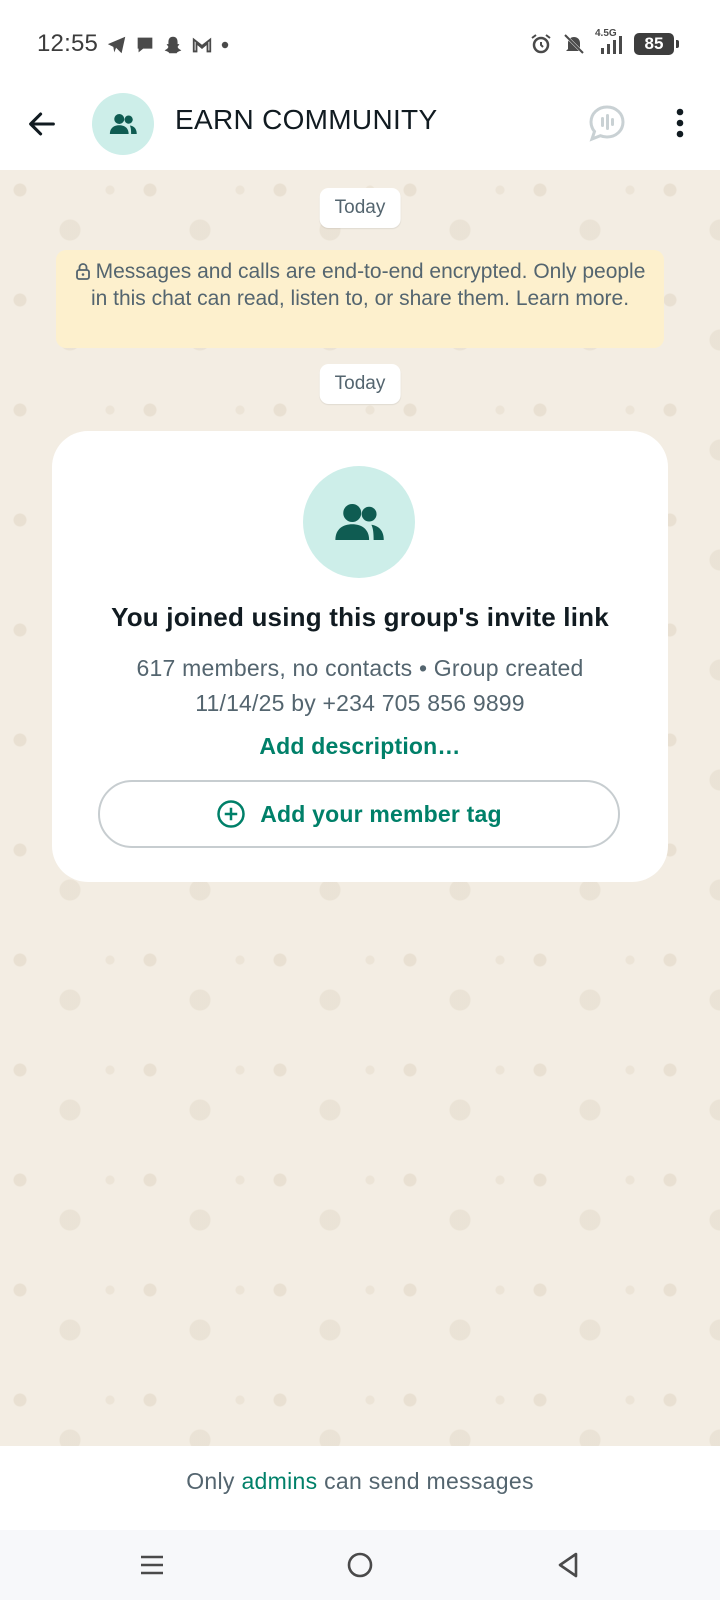 The image size is (720, 1600). Describe the element at coordinates (82, 271) in the screenshot. I see `lock-icon` at that location.